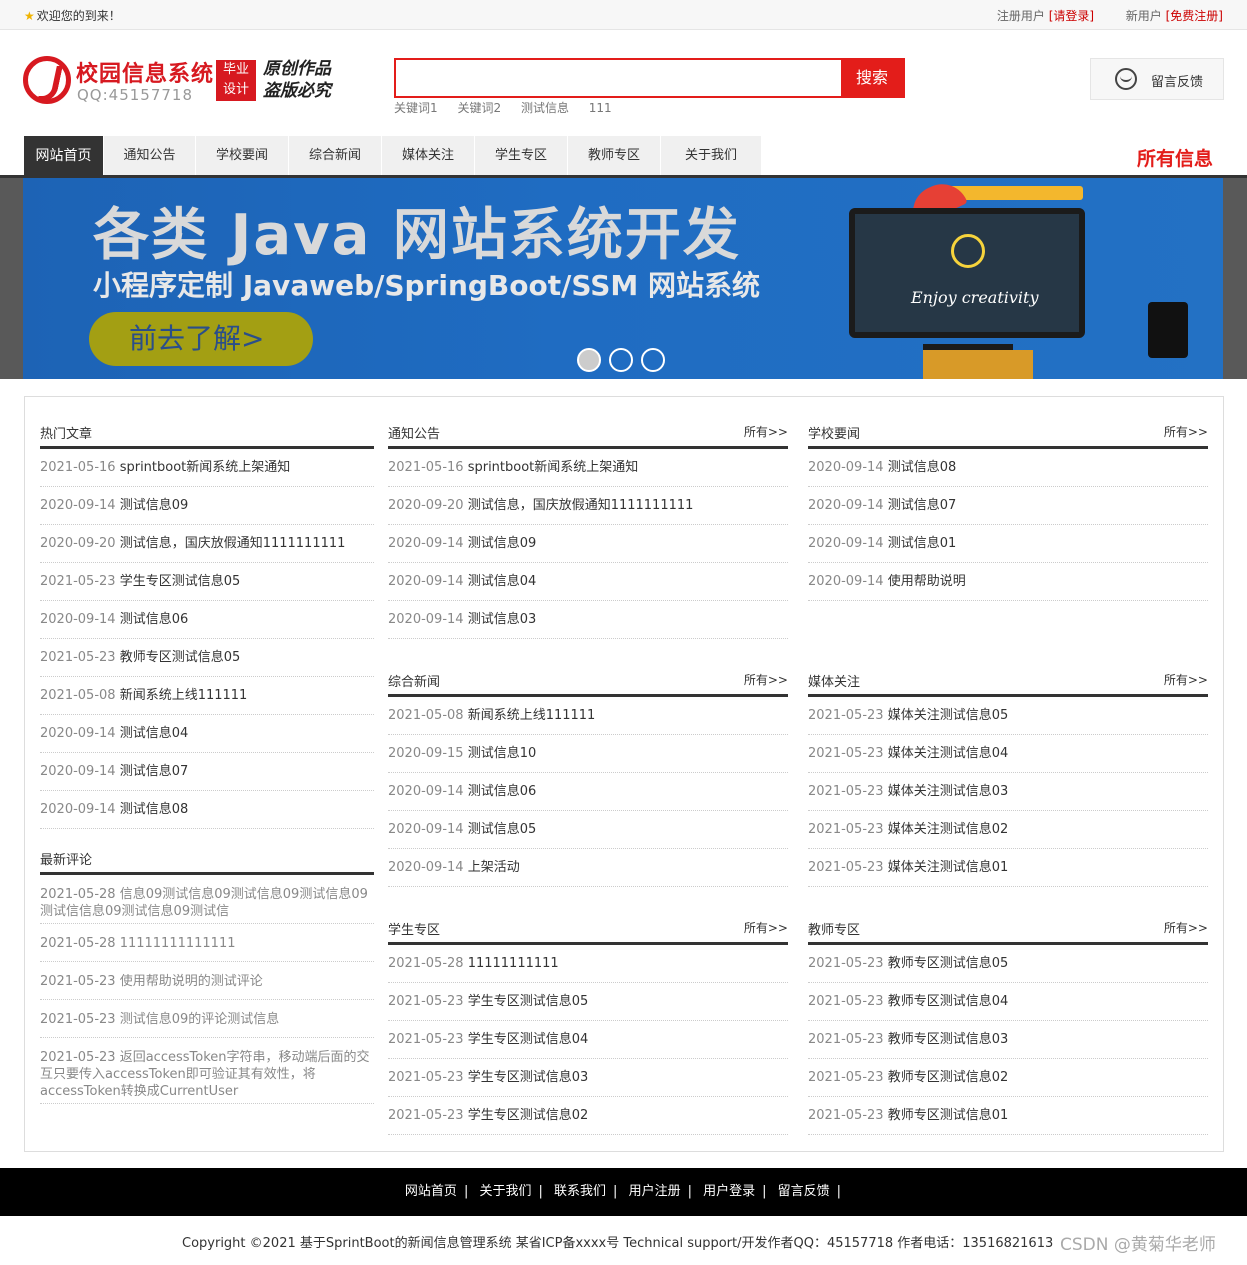  Describe the element at coordinates (588, 830) in the screenshot. I see `list-item: 2020-09-14 测试信息05` at that location.